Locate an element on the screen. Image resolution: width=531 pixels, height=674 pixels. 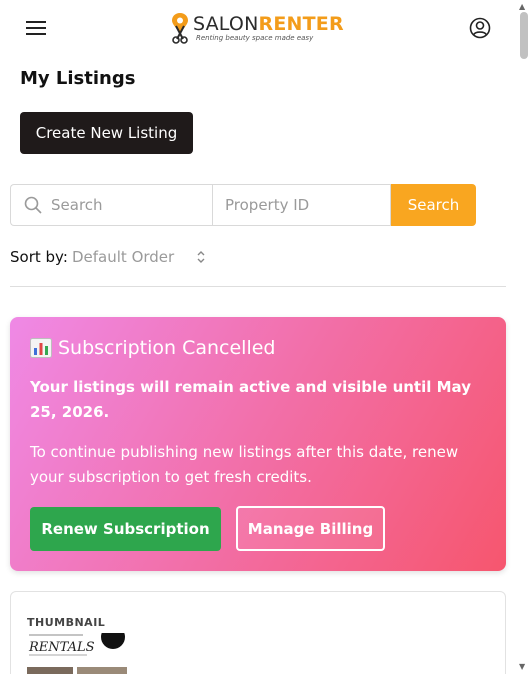
property-id-input is located at coordinates (301, 205).